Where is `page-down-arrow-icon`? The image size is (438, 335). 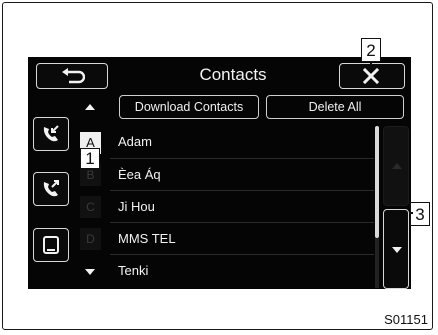
page-down-arrow-icon is located at coordinates (397, 250).